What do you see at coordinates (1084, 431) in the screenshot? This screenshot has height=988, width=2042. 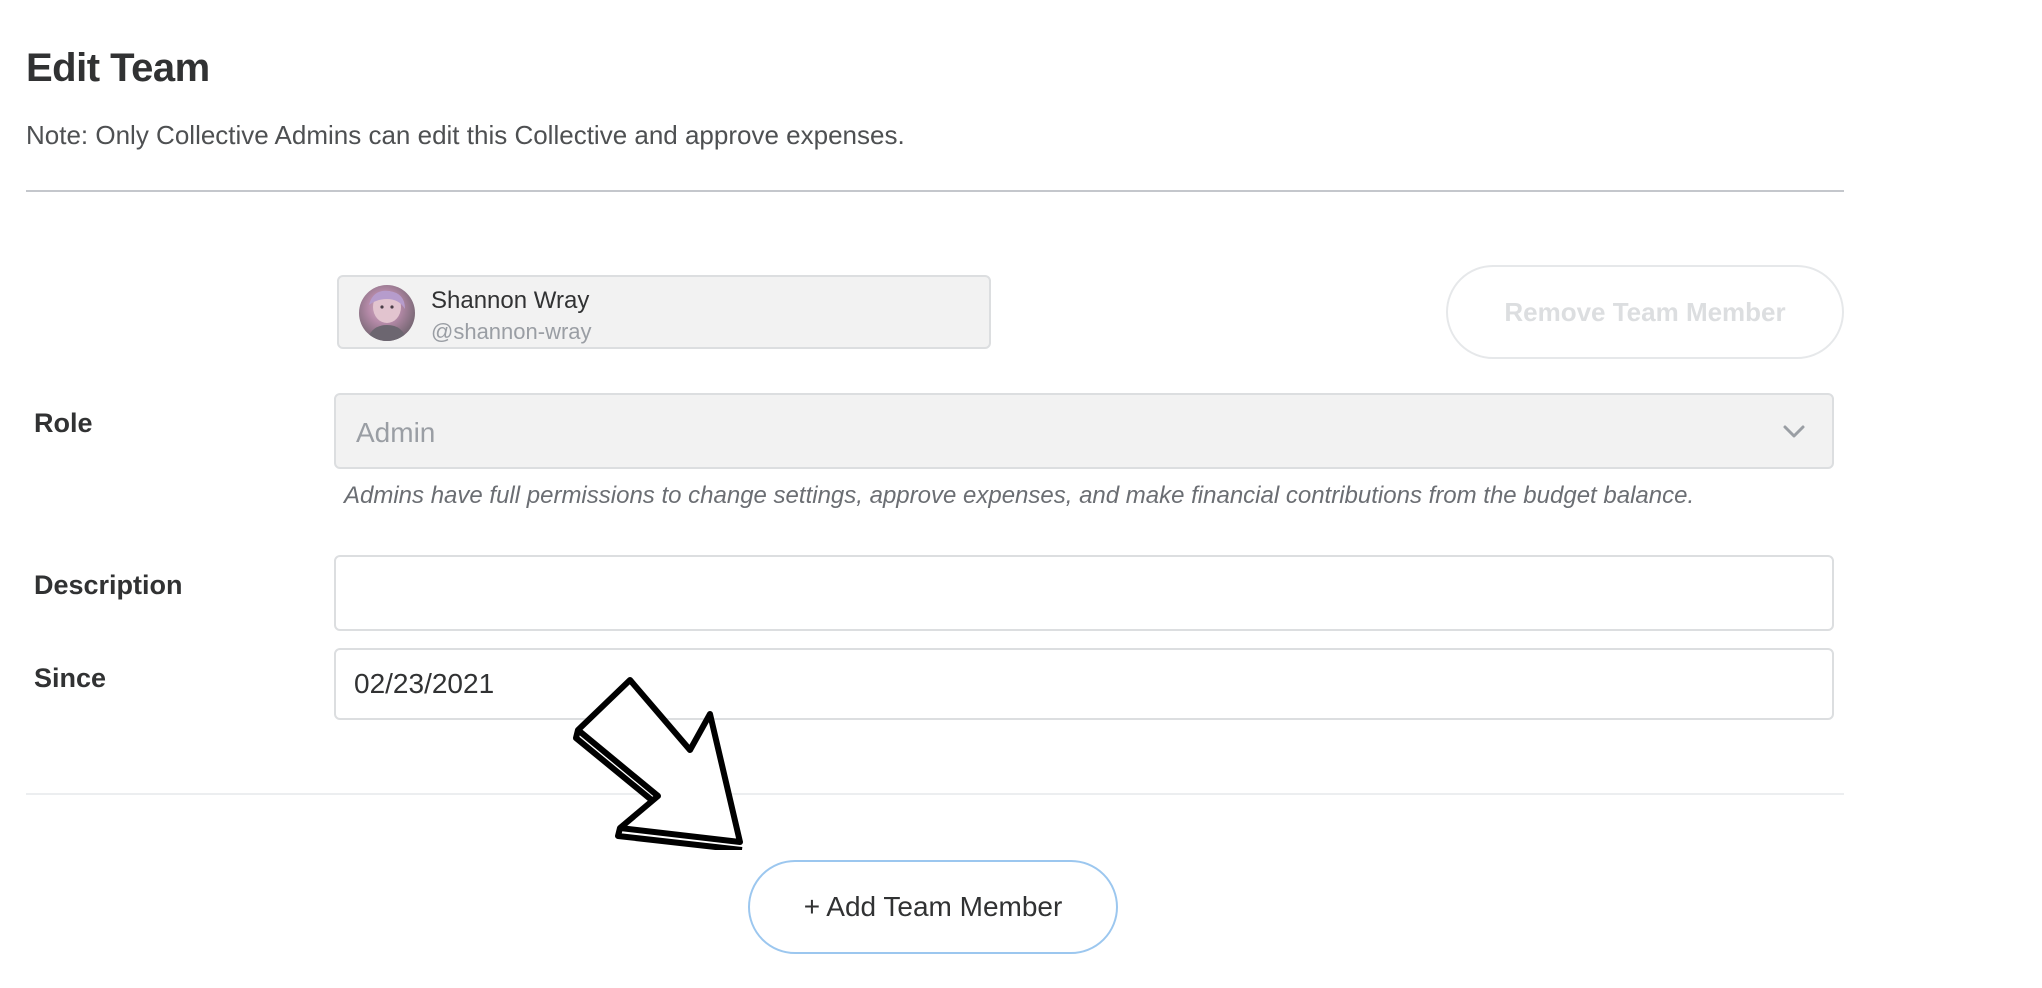 I see `role-select: Admin` at bounding box center [1084, 431].